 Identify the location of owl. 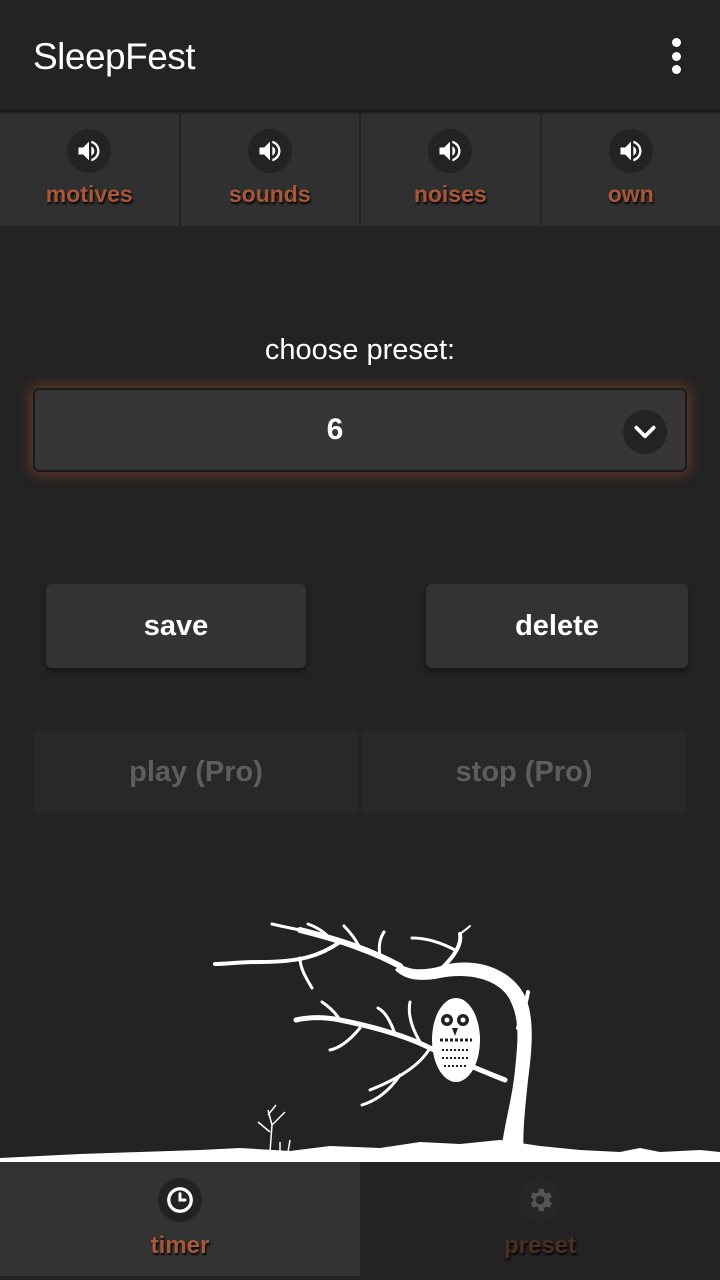
(456, 1040).